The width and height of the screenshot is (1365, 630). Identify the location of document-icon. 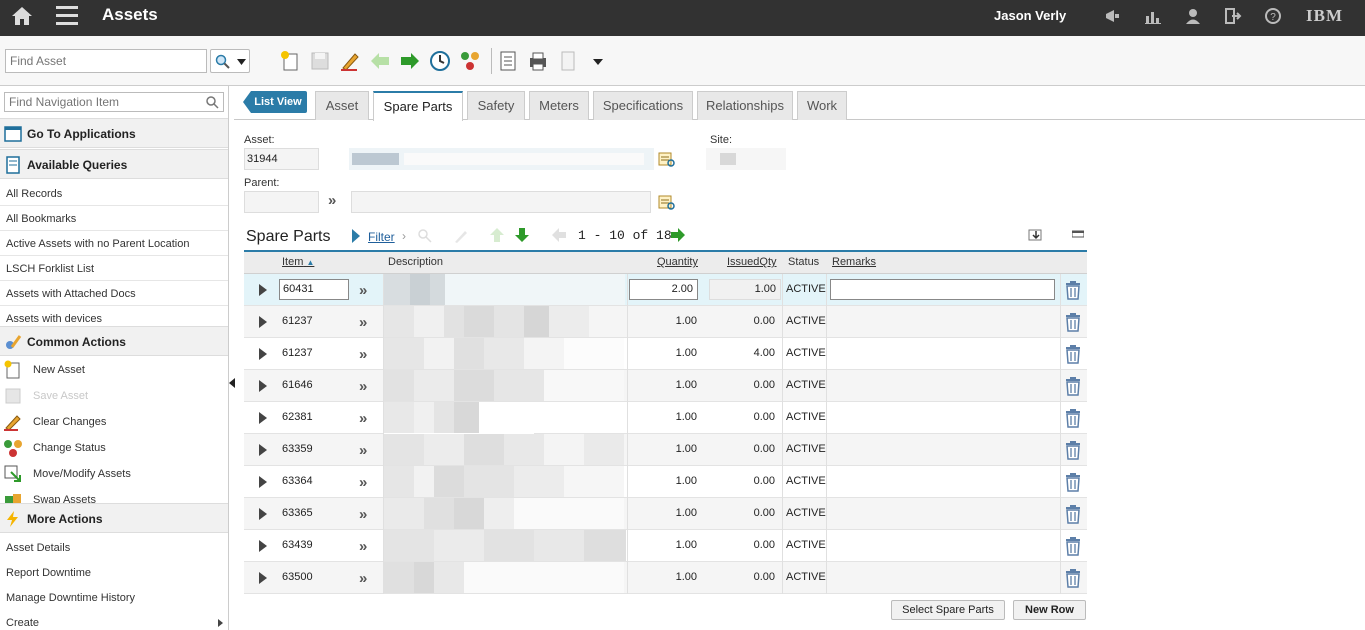
(568, 61).